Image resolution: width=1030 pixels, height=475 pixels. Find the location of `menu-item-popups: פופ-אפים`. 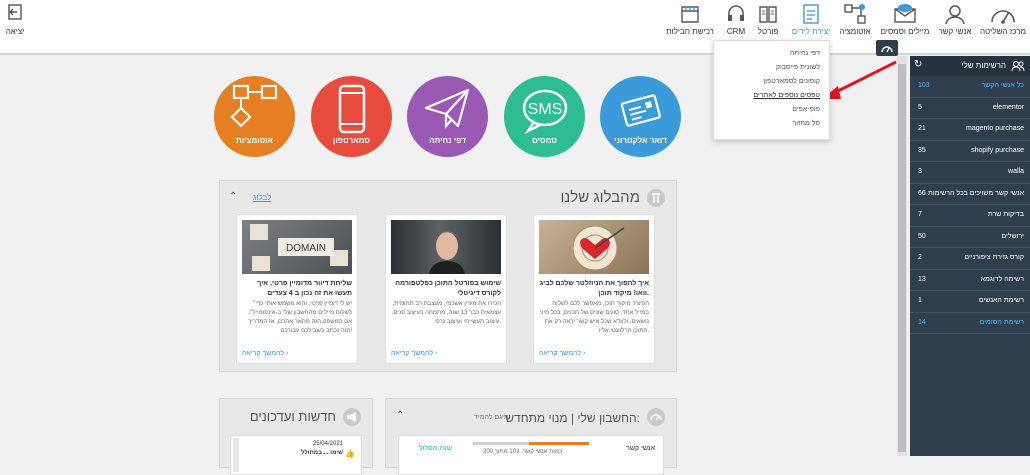

menu-item-popups: פופ-אפים is located at coordinates (771, 110).